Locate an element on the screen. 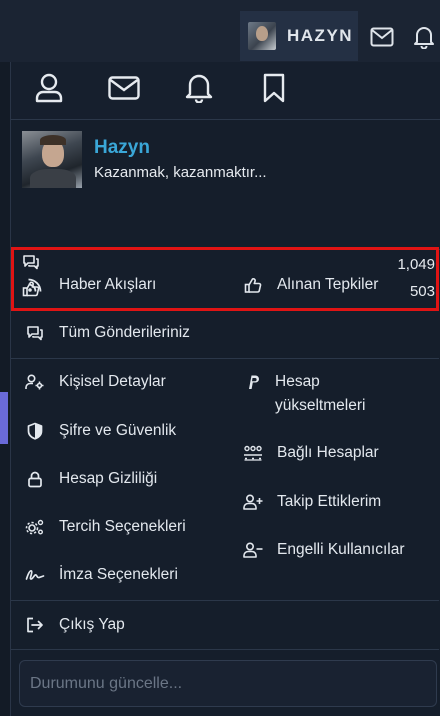 Image resolution: width=440 pixels, height=716 pixels. menu-your-posts: Tüm Gönderileriniz is located at coordinates (107, 333).